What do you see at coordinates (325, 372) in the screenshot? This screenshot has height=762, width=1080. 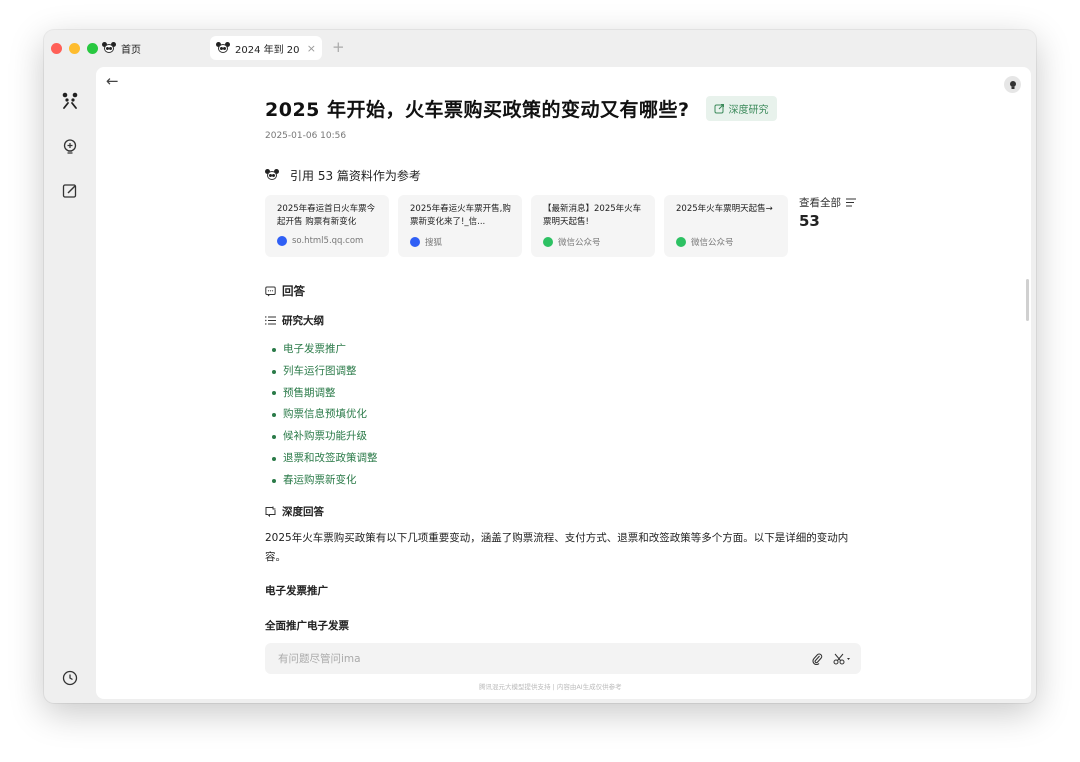 I see `outline-item: 列车运行图调整` at bounding box center [325, 372].